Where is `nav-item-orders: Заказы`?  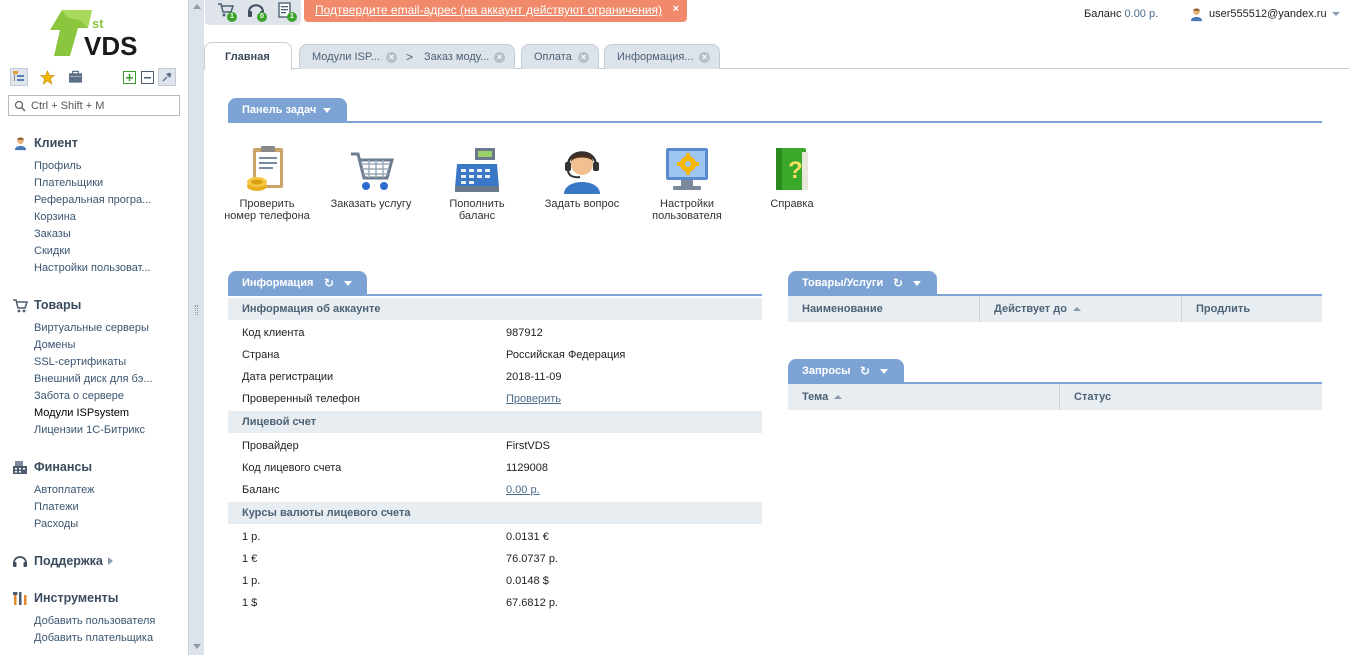 nav-item-orders: Заказы is located at coordinates (98, 234).